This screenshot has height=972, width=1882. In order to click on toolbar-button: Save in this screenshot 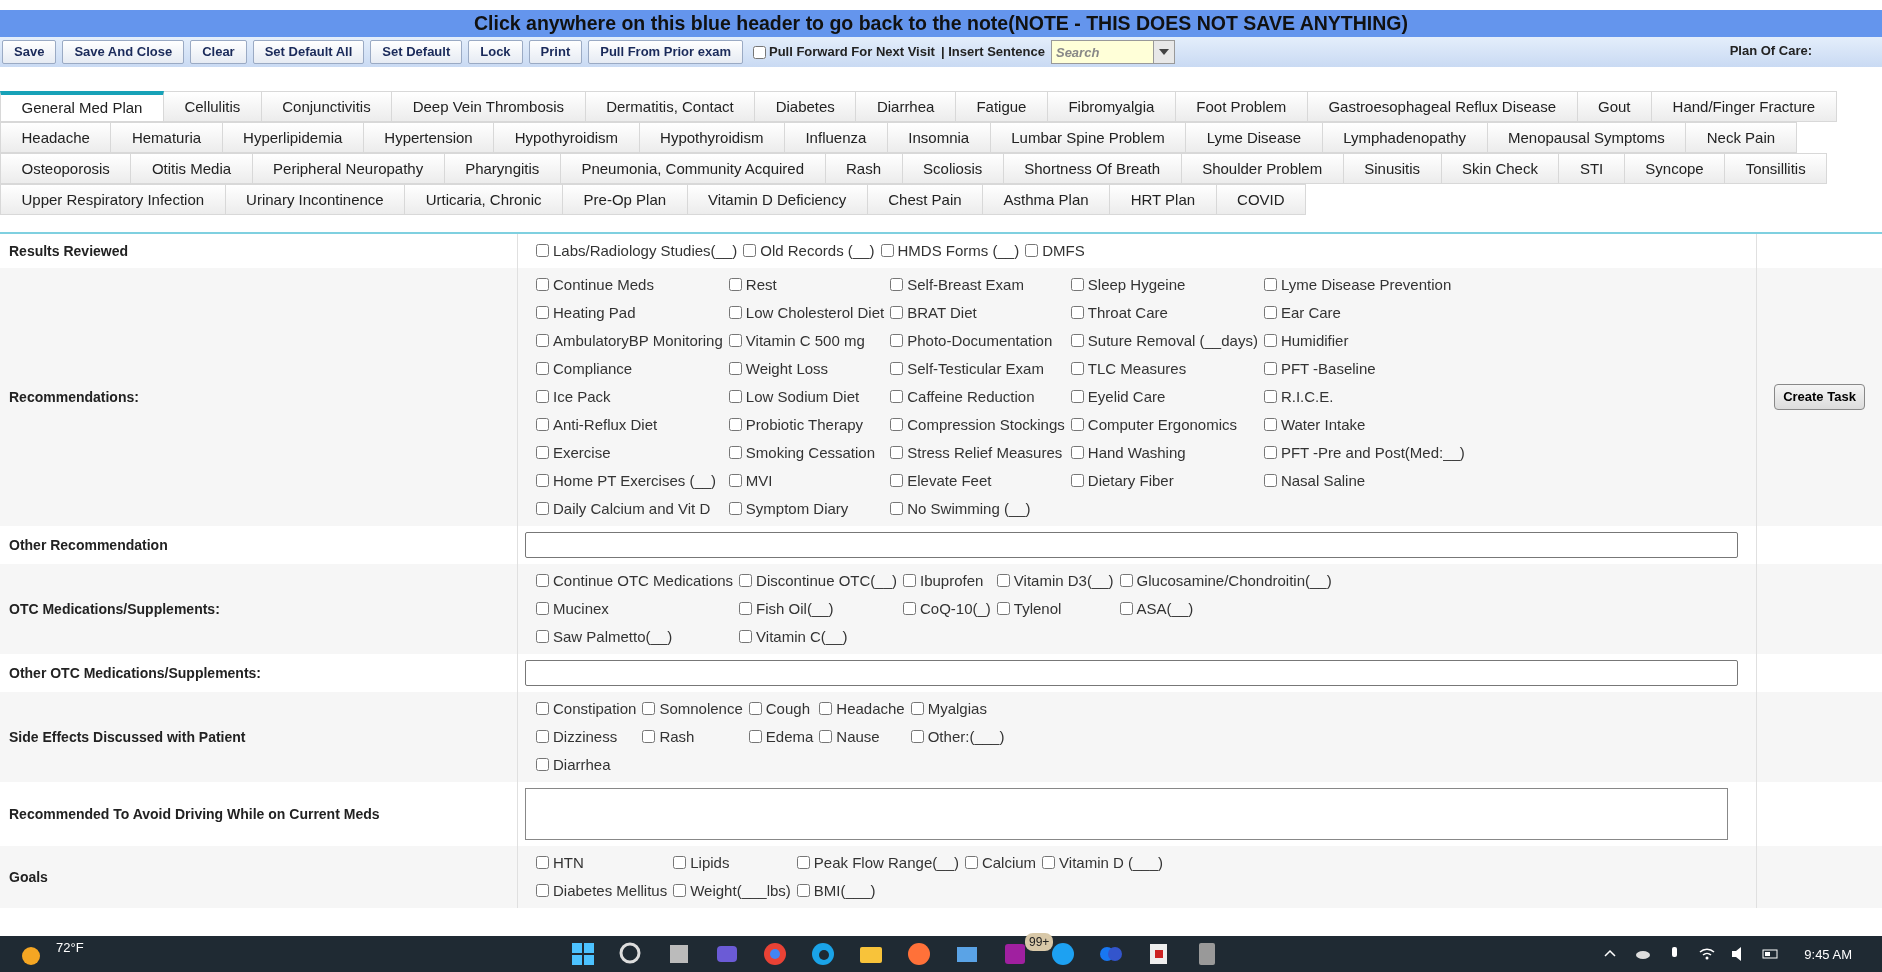, I will do `click(29, 52)`.